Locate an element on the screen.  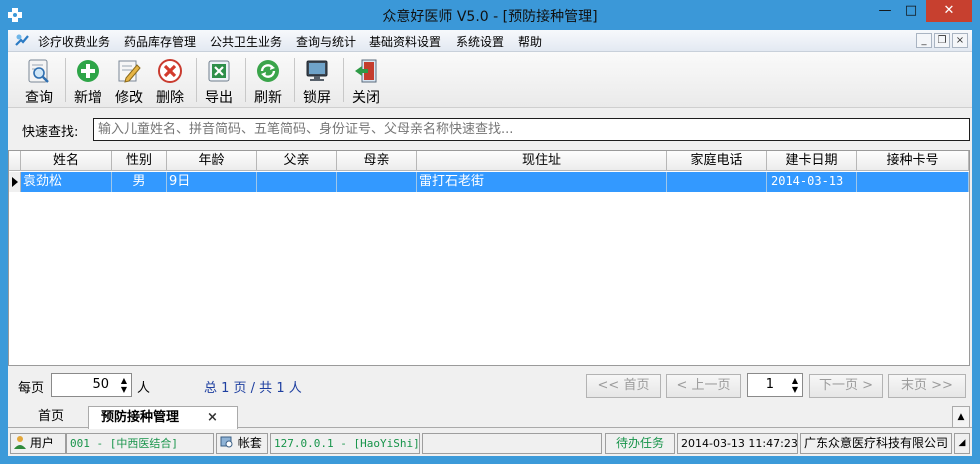
cell-name: 袁劲松 is located at coordinates (66, 182).